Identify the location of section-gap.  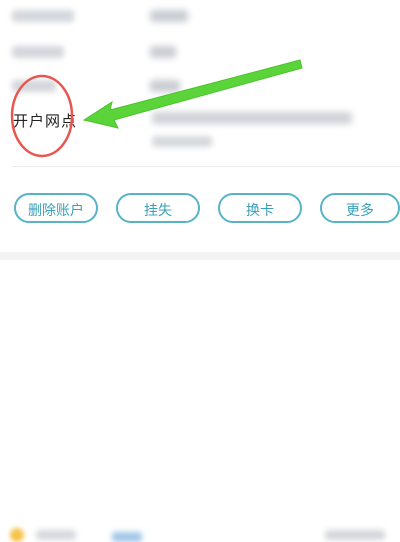
(200, 256).